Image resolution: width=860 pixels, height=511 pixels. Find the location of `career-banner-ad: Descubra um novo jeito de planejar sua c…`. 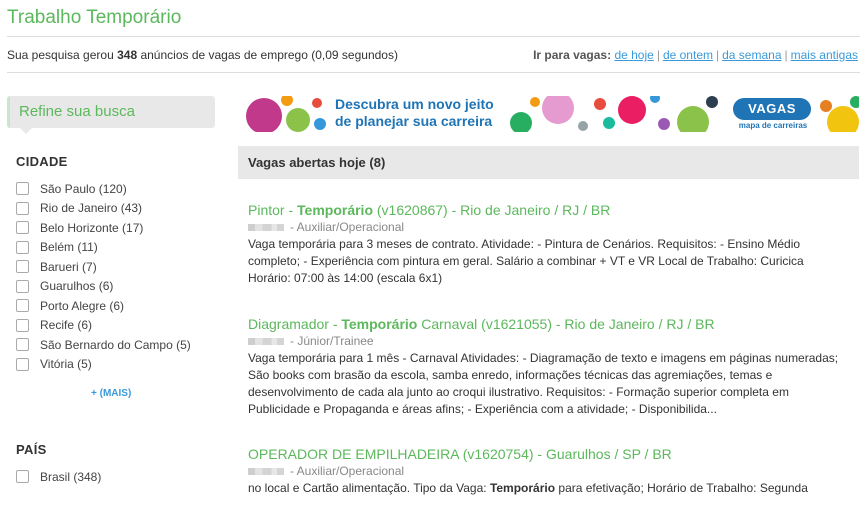

career-banner-ad: Descubra um novo jeito de planejar sua c… is located at coordinates (548, 114).